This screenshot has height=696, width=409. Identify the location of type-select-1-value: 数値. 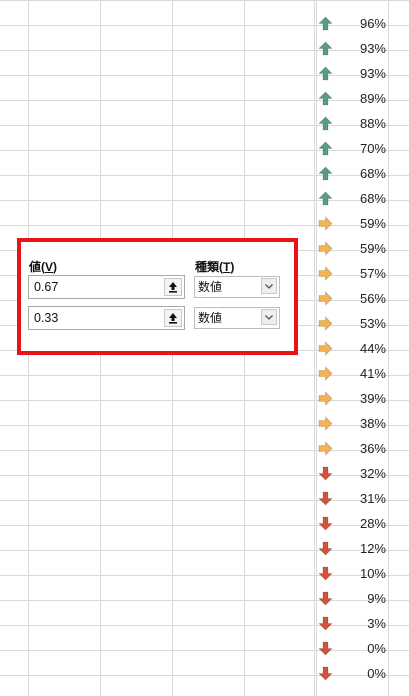
(210, 287).